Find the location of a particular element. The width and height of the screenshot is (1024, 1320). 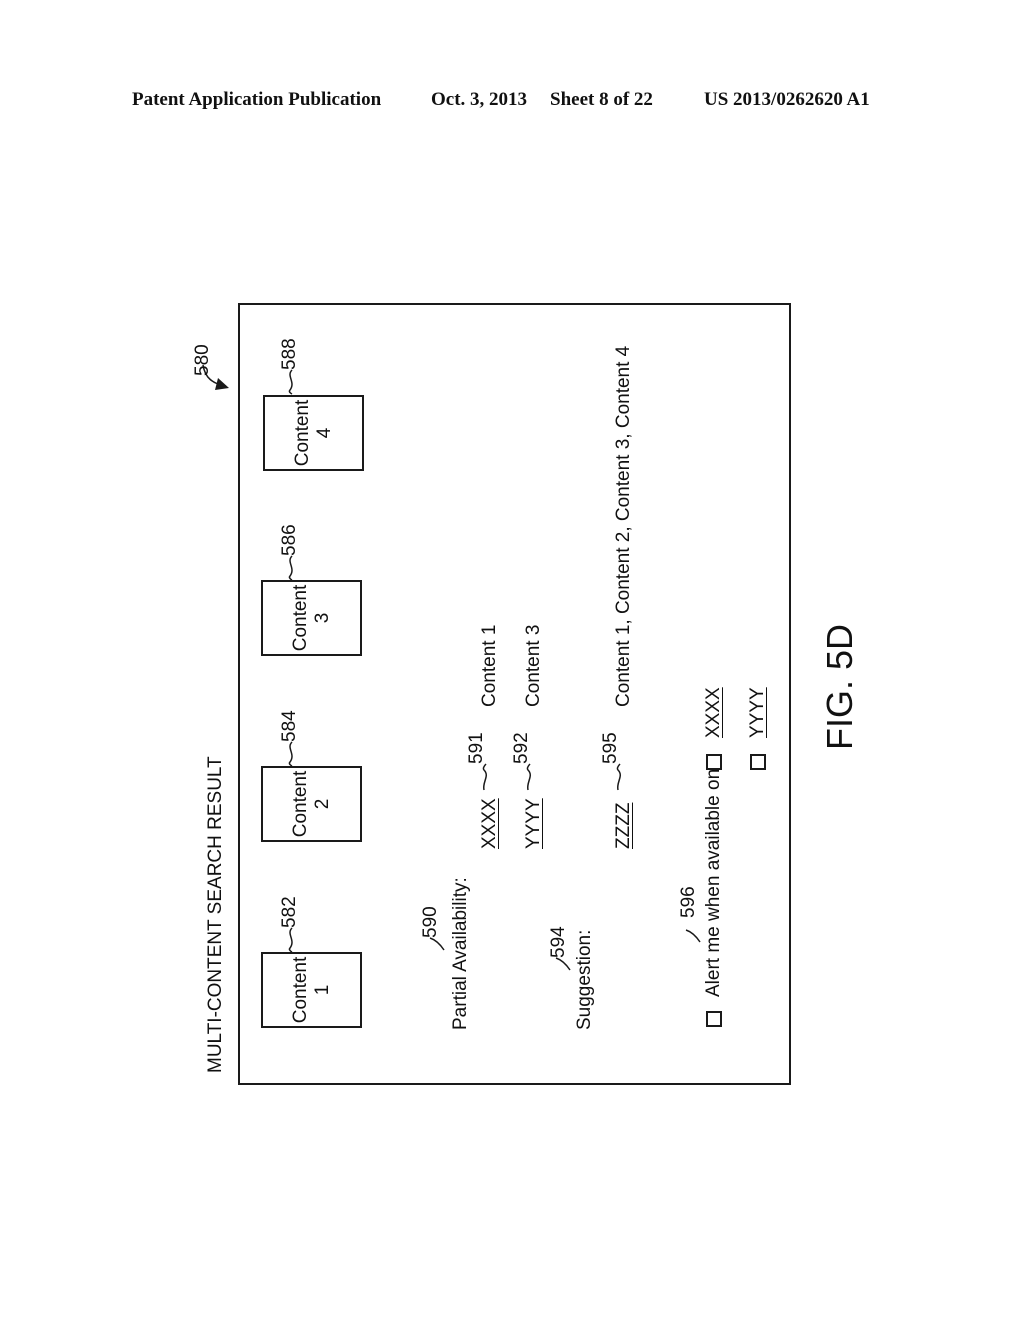

suggestion-label: Suggestion: is located at coordinates (584, 979).